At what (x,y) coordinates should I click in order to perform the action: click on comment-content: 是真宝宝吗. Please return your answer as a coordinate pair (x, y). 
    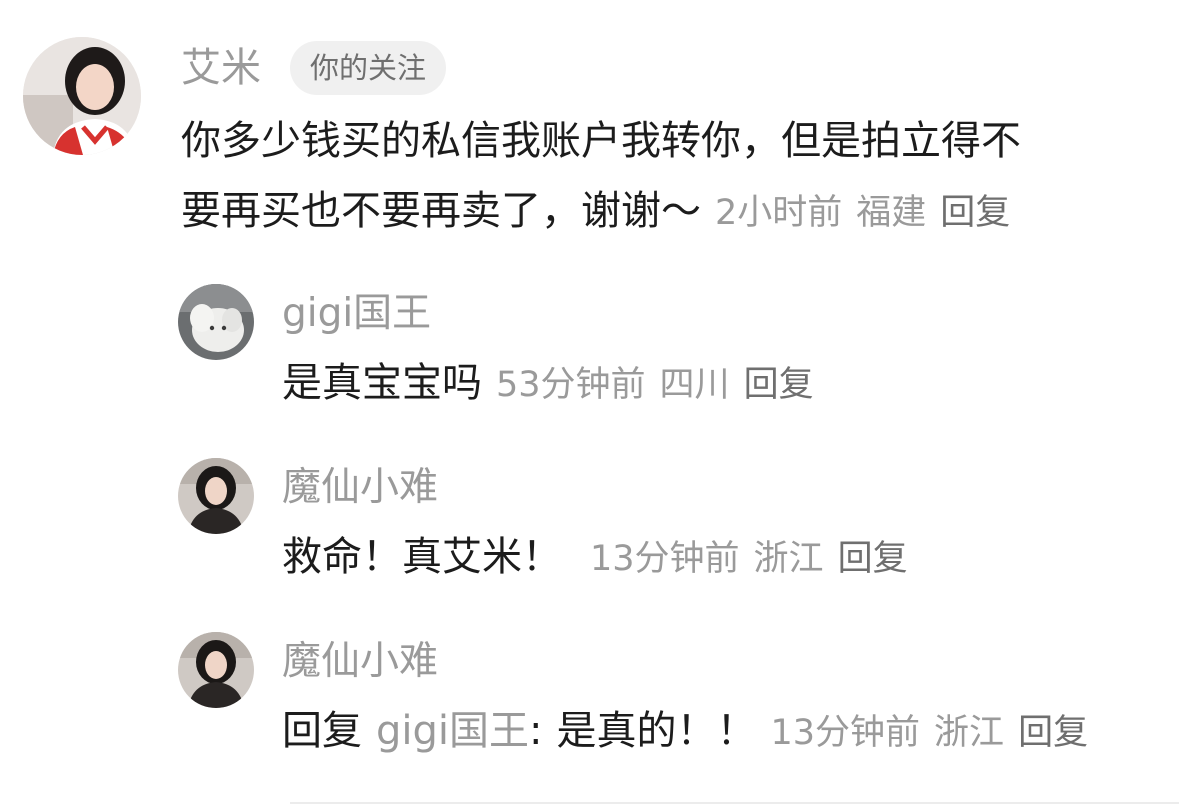
    Looking at the image, I should click on (382, 383).